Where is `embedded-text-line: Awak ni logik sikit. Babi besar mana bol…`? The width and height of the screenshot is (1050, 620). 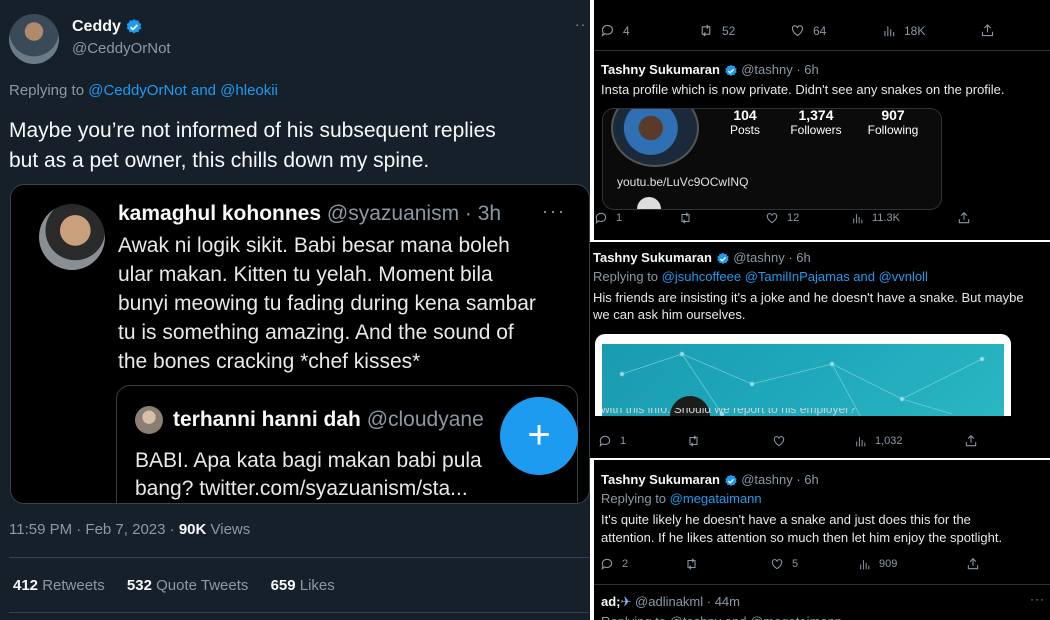 embedded-text-line: Awak ni logik sikit. Babi besar mana bol… is located at coordinates (314, 245).